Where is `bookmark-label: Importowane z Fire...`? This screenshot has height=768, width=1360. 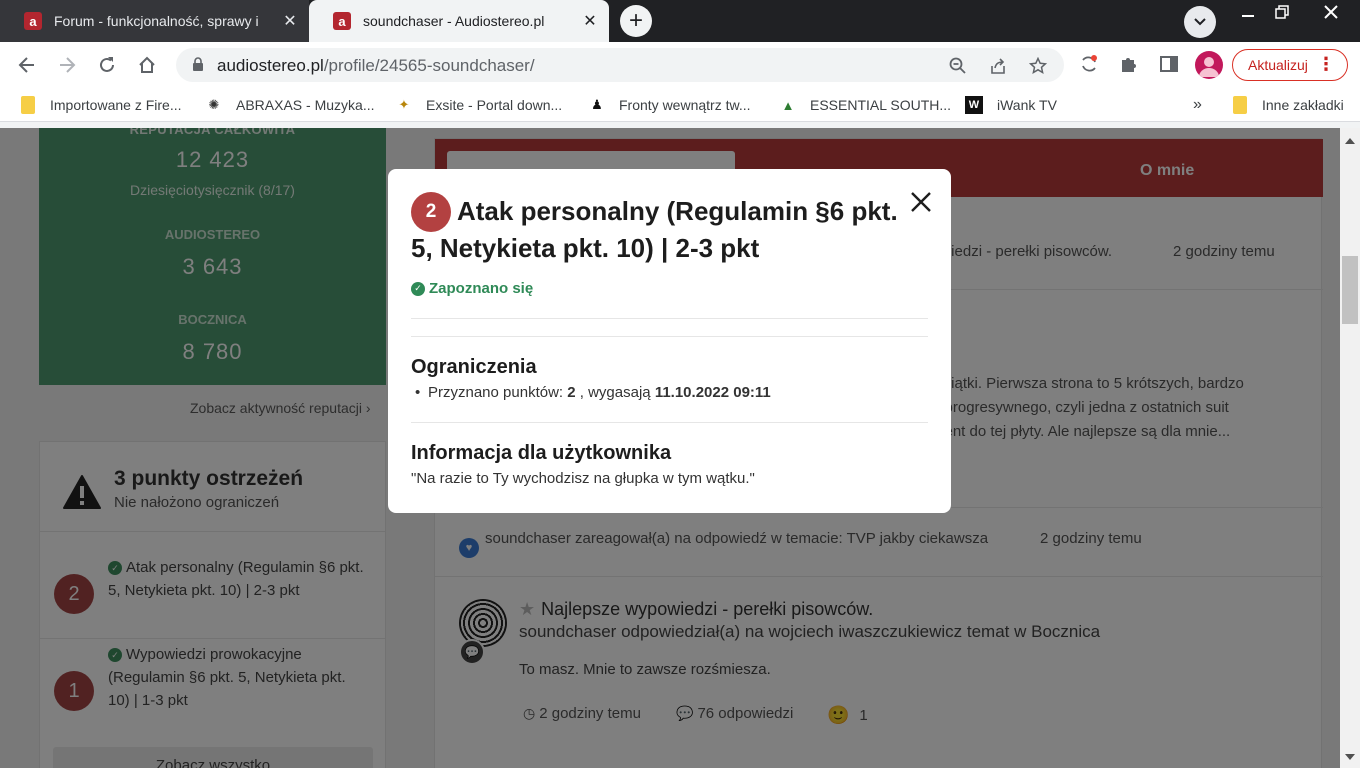 bookmark-label: Importowane z Fire... is located at coordinates (116, 105).